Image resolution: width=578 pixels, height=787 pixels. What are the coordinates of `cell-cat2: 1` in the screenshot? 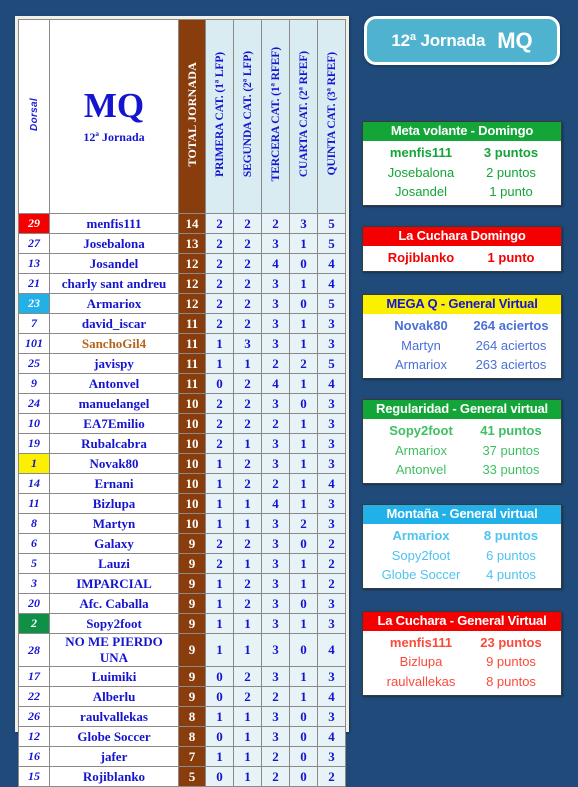 It's located at (247, 716).